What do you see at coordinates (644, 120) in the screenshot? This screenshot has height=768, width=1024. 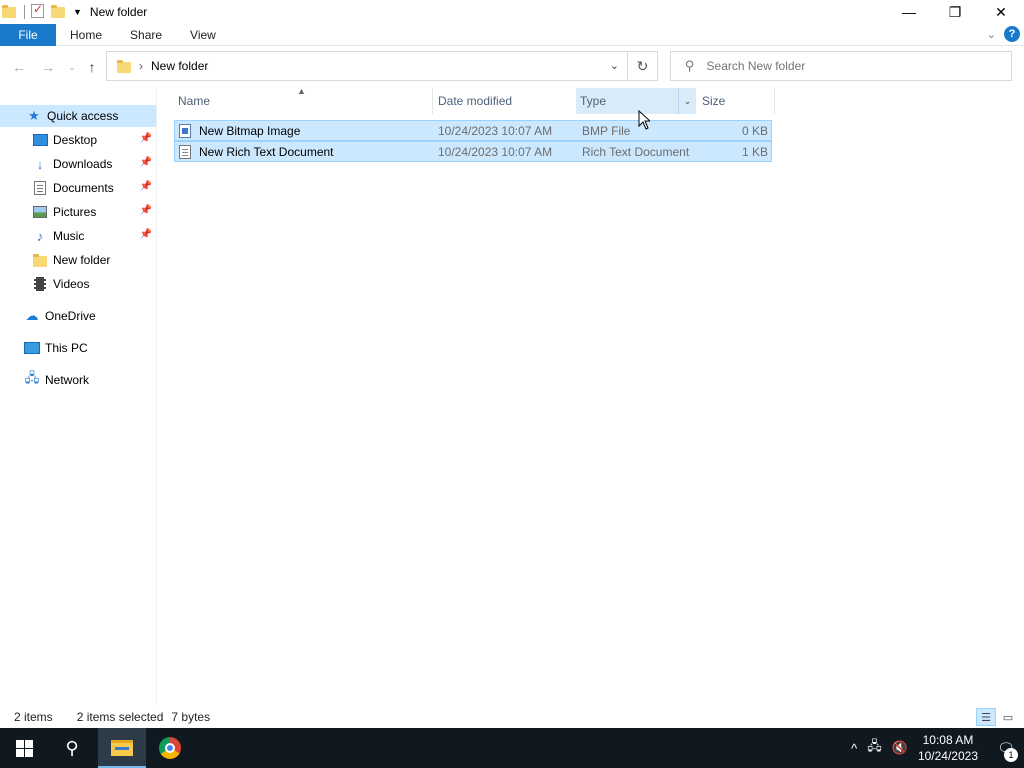 I see `mouse-pointer-icon` at bounding box center [644, 120].